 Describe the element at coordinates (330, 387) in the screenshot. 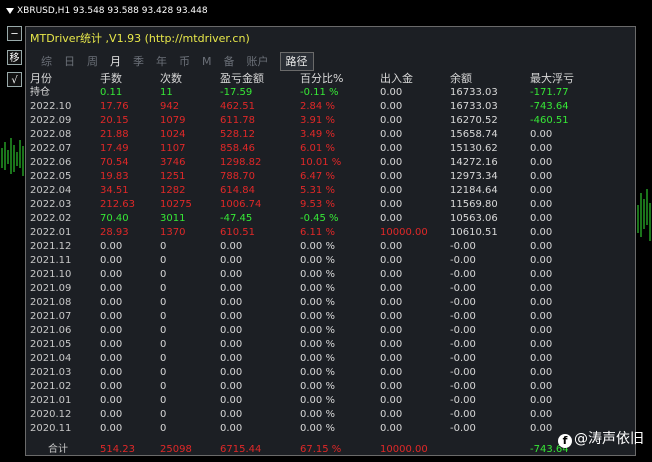

I see `table-row: 2021.02 0.00 0 0.00 0.00 % 0.00 -0.00 0.00` at that location.